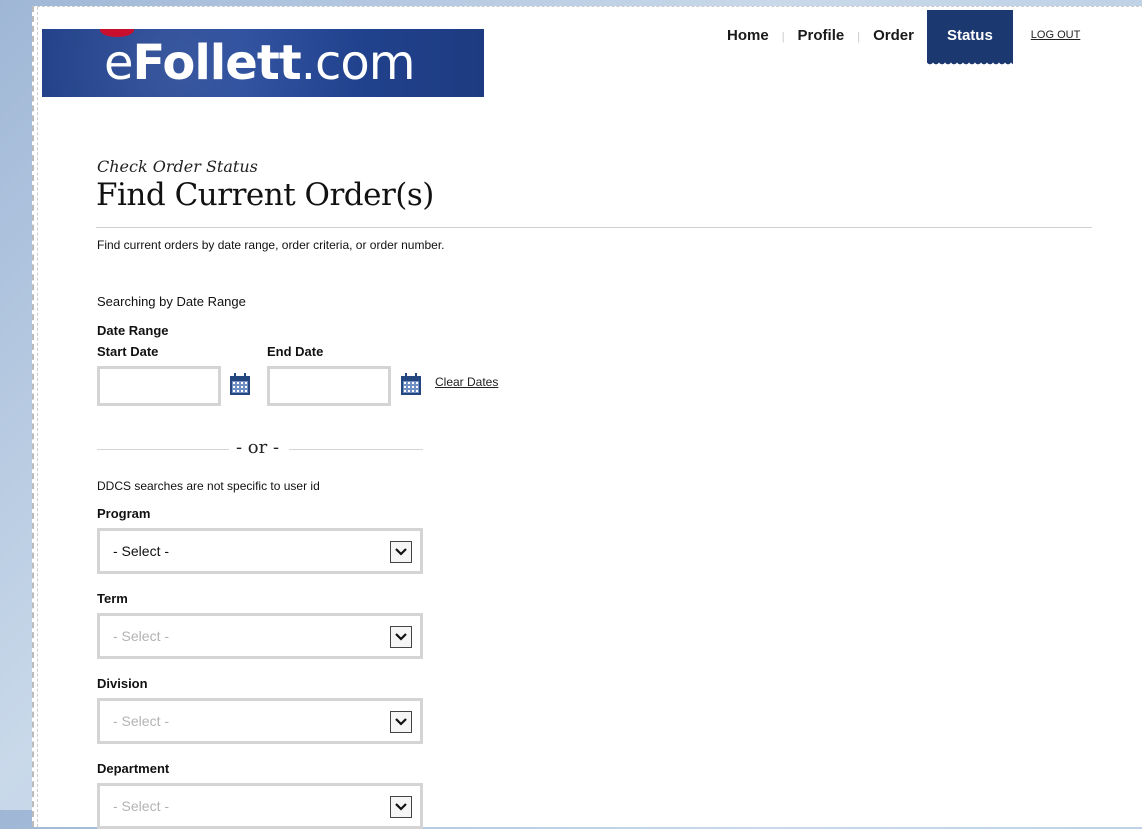 The height and width of the screenshot is (829, 1142). I want to click on program-label: Program, so click(124, 513).